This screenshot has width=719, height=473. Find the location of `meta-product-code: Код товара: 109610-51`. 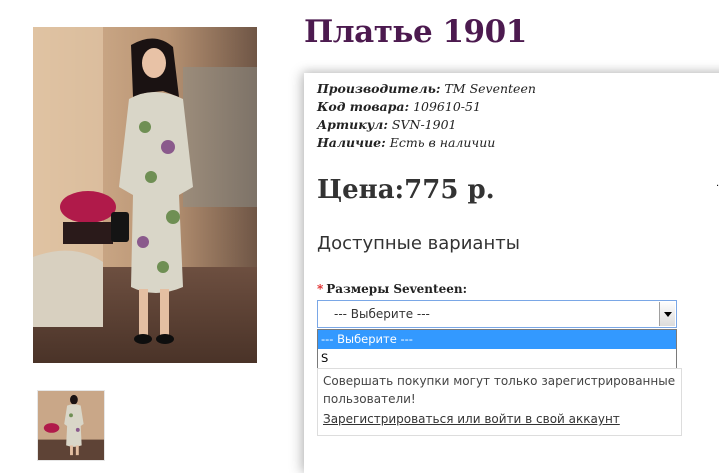

meta-product-code: Код товара: 109610-51 is located at coordinates (426, 107).